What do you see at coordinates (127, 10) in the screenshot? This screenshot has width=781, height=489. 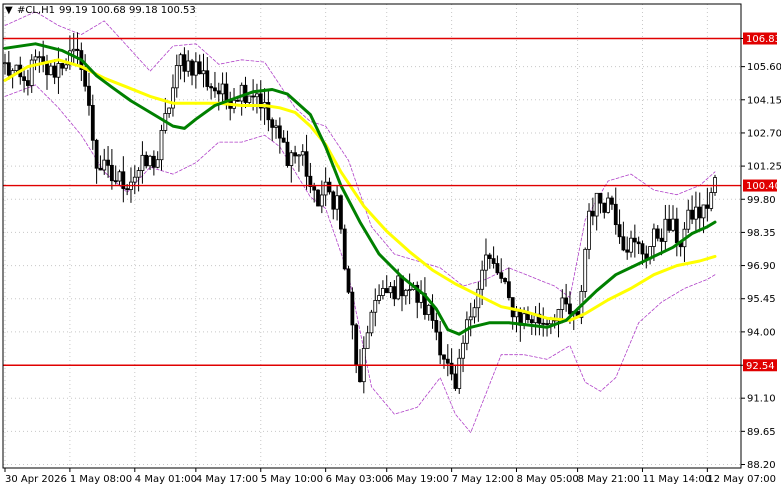 I see `ohlc-readout: 99.19 100.68 99.18 100.53` at bounding box center [127, 10].